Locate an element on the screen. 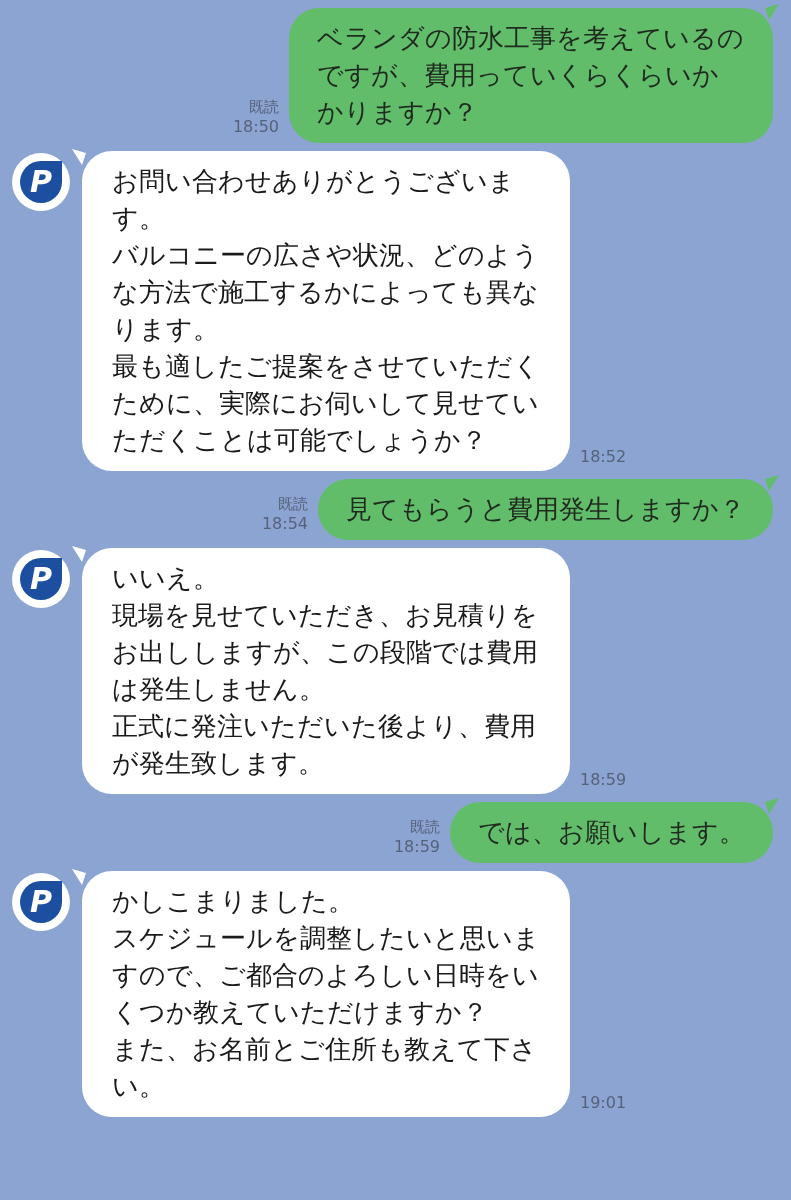  message-text: また、お名前とご住所も教えて下さい。 is located at coordinates (325, 1068).